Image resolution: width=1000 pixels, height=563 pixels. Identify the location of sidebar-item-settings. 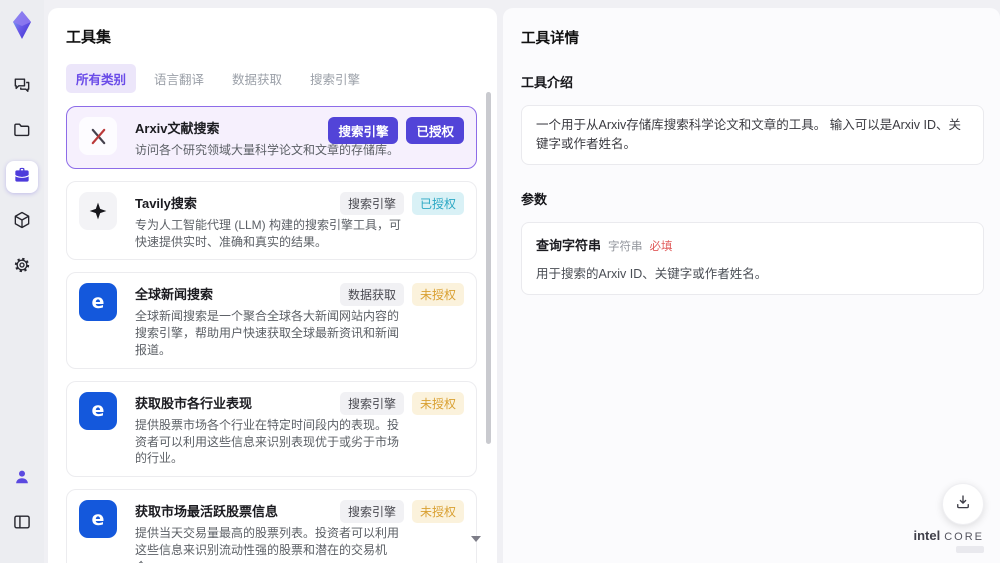
(22, 267).